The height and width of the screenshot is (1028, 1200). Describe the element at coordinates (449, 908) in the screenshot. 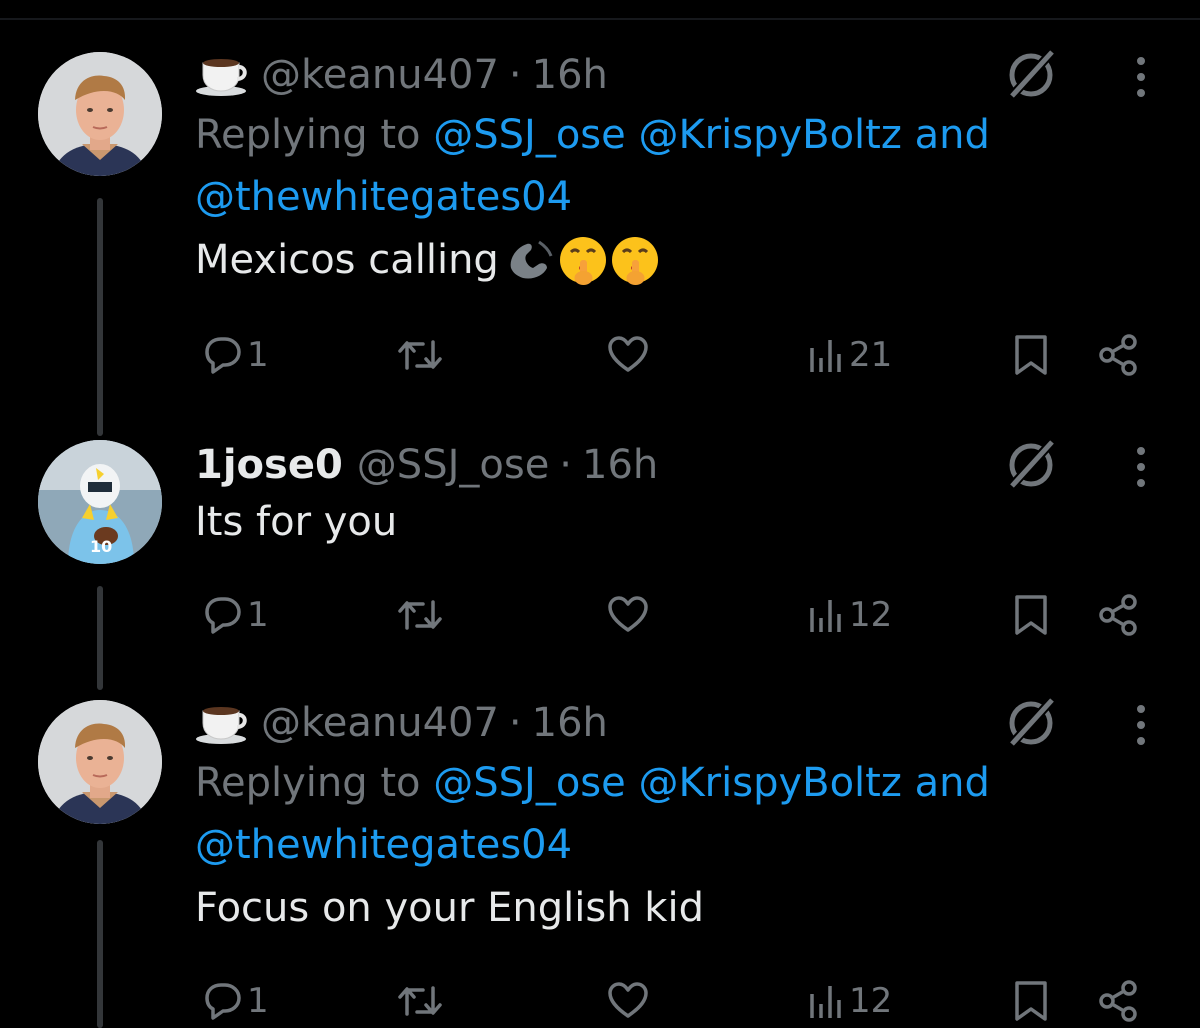

I see `tweet-text-content: Focus on your English kid` at that location.